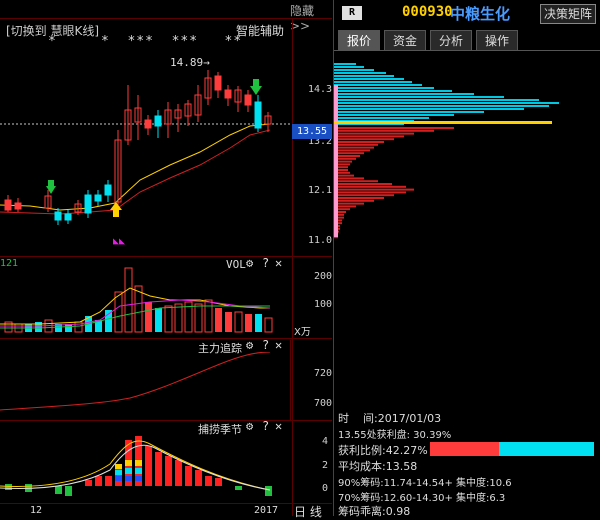 The width and height of the screenshot is (600, 520). What do you see at coordinates (425, 483) in the screenshot?
I see `chip-90: 90%筹码:11.74-14.54+ 集中度:10.6` at bounding box center [425, 483].